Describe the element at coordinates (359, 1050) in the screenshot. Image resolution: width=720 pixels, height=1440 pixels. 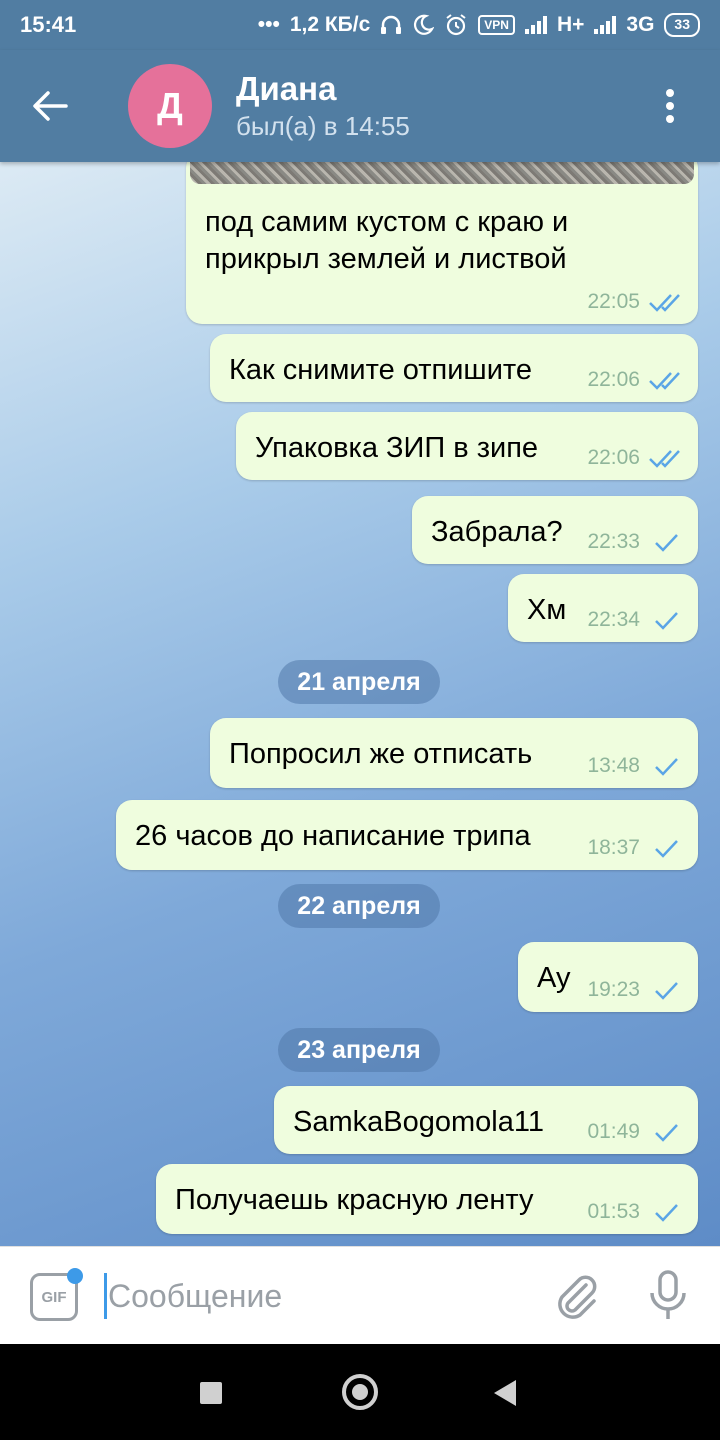
I see `date-separator: 23 апреля` at that location.